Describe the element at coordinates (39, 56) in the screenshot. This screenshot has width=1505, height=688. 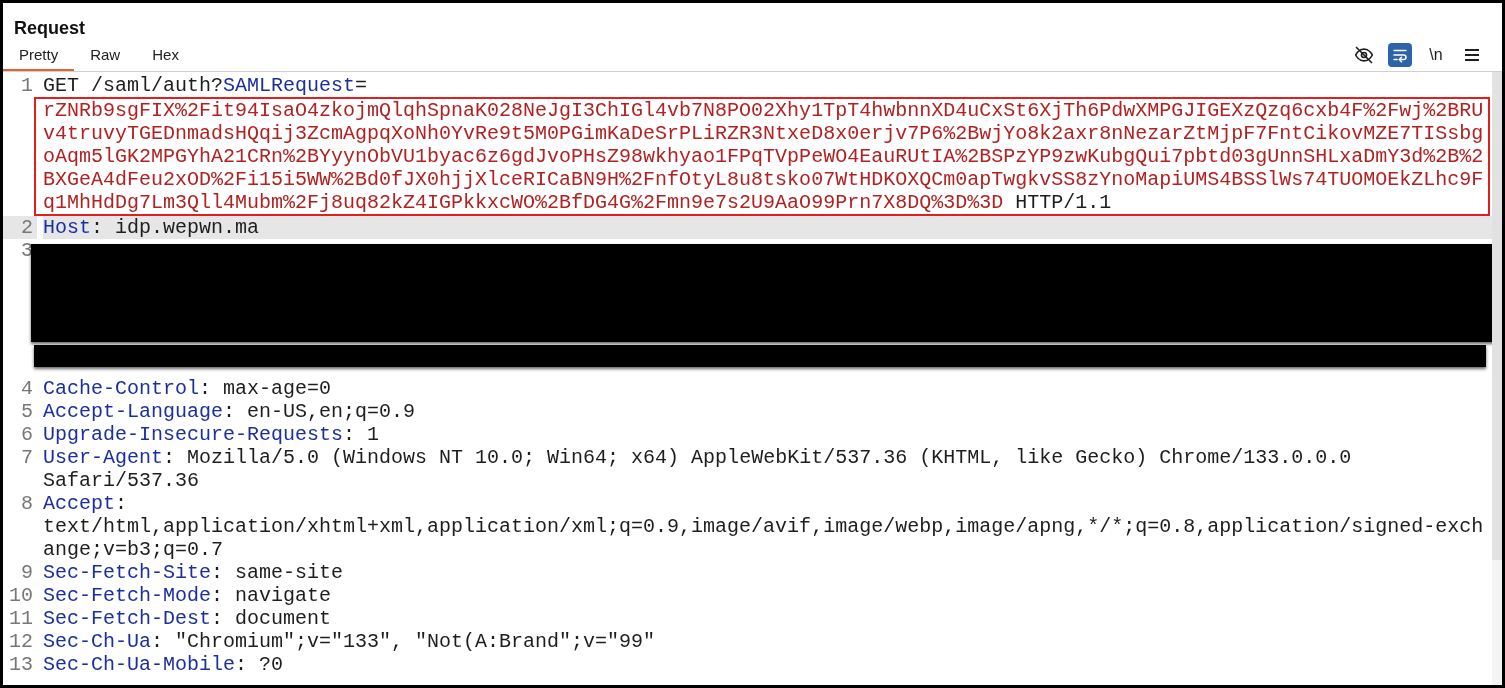
I see `tab: Pretty` at that location.